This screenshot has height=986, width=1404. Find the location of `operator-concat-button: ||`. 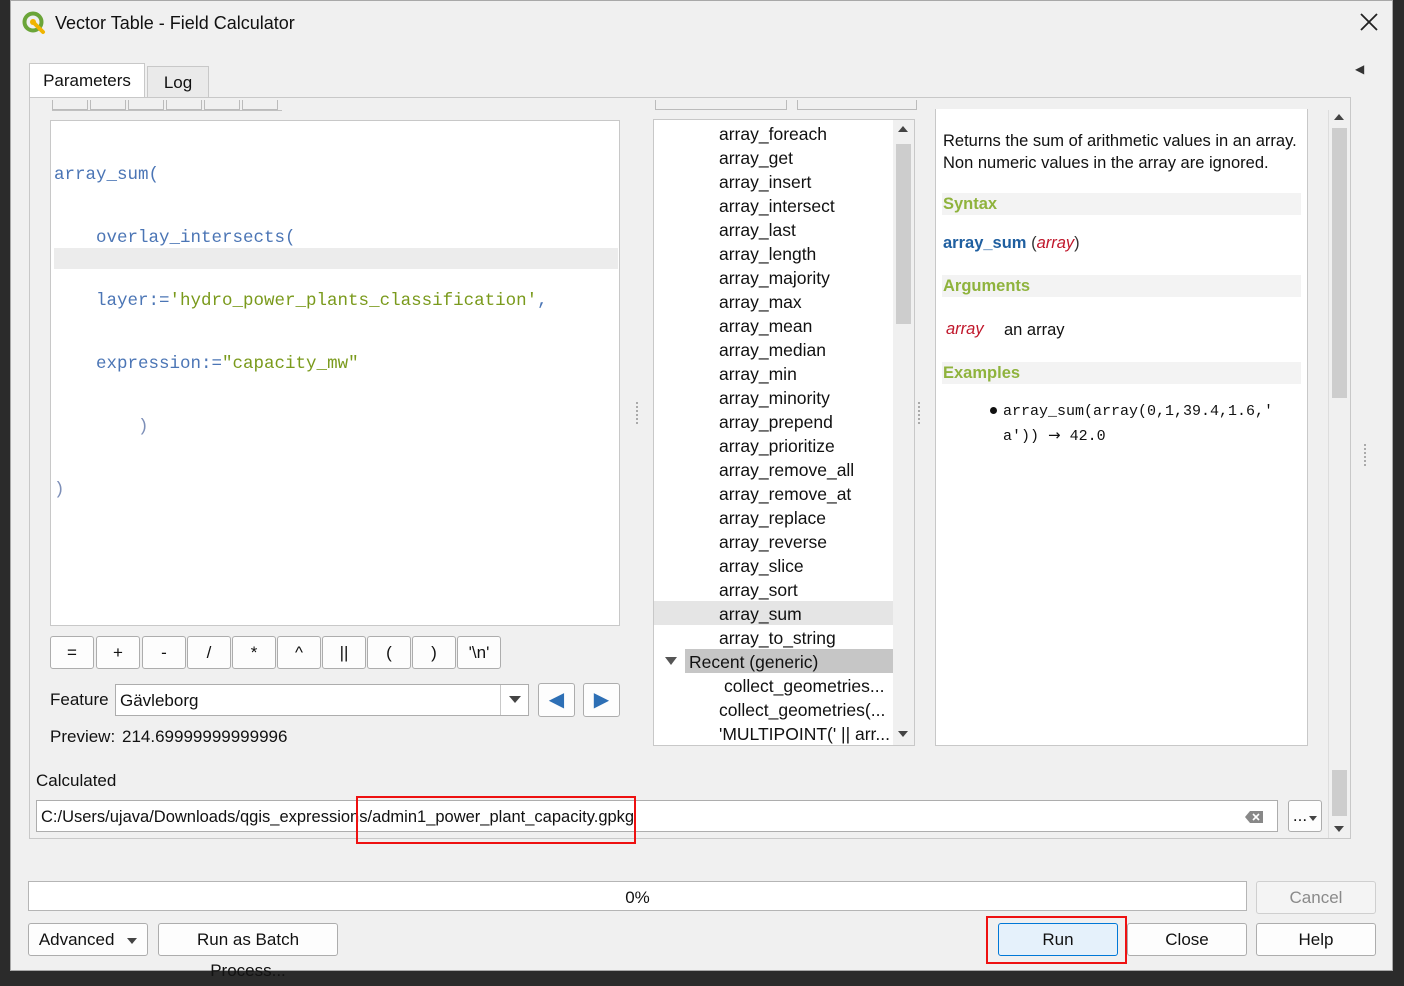

operator-concat-button: || is located at coordinates (344, 652).